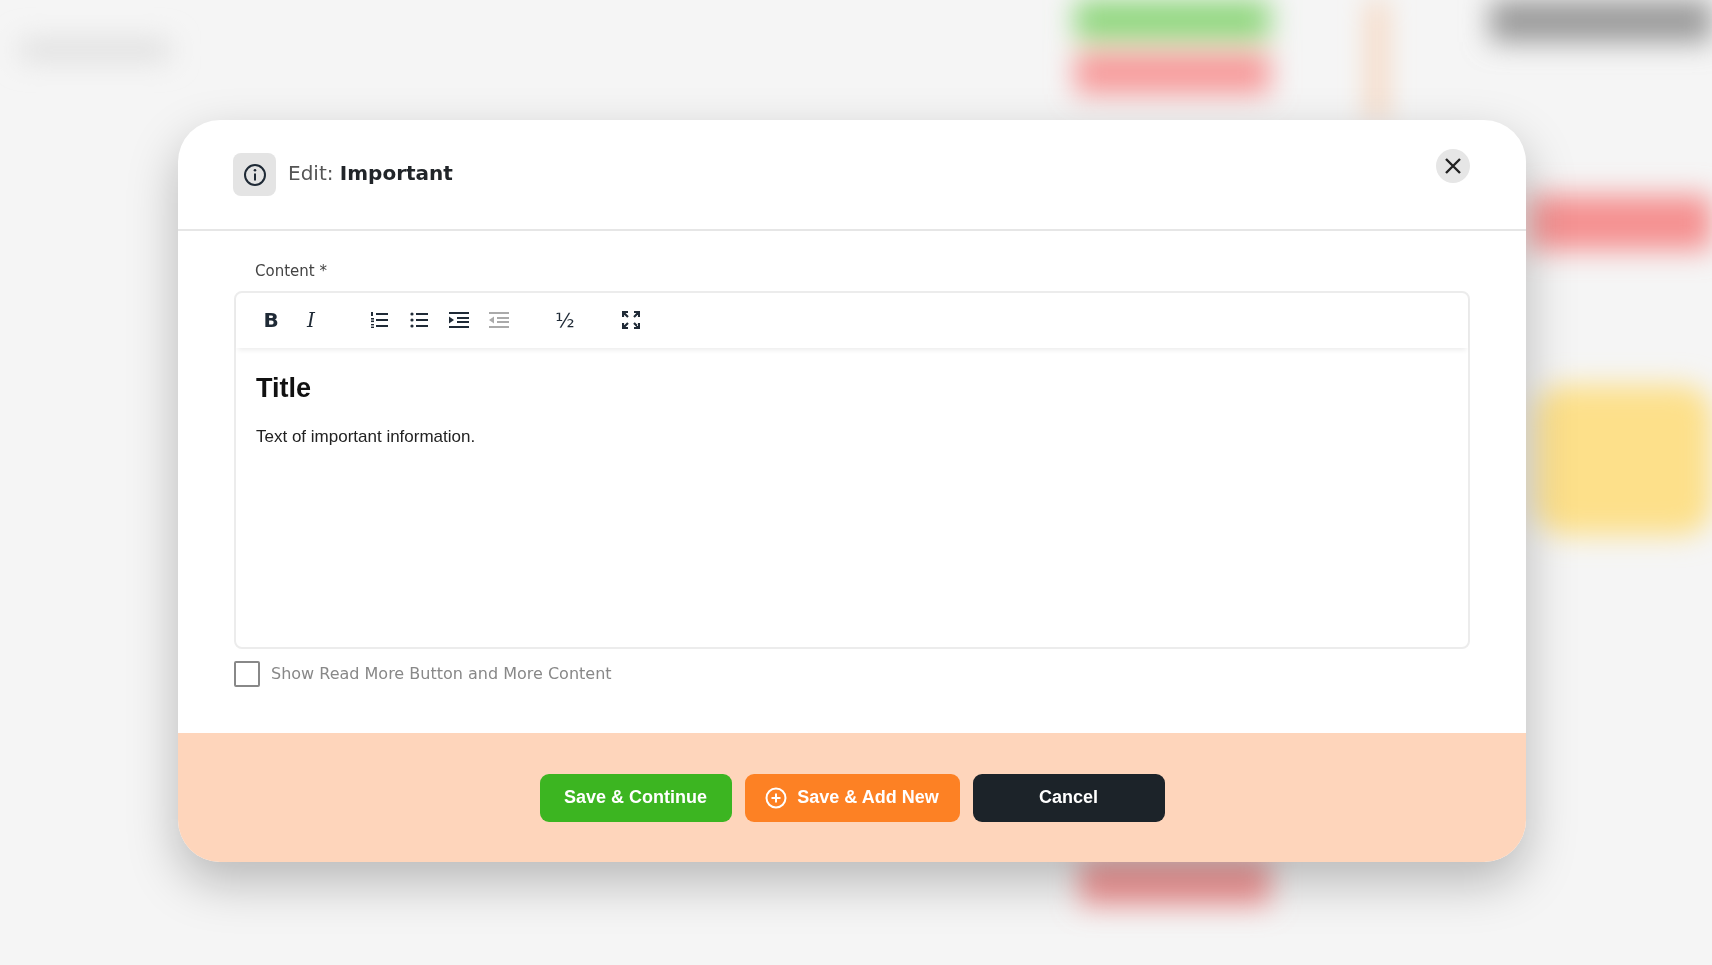 The width and height of the screenshot is (1712, 965). What do you see at coordinates (1068, 797) in the screenshot?
I see `cancel-button: Cancel` at bounding box center [1068, 797].